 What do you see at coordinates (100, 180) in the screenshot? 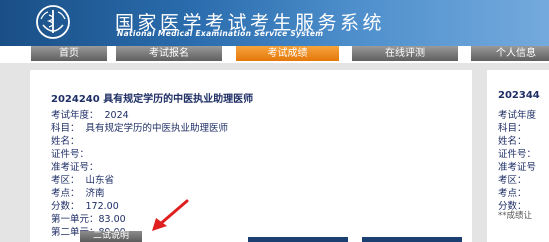
I see `row-value: 山东省` at bounding box center [100, 180].